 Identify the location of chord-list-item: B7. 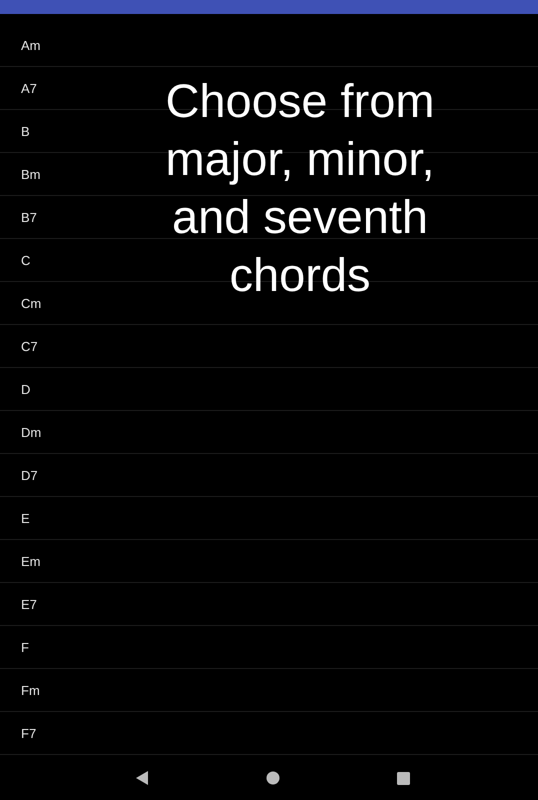
(29, 217).